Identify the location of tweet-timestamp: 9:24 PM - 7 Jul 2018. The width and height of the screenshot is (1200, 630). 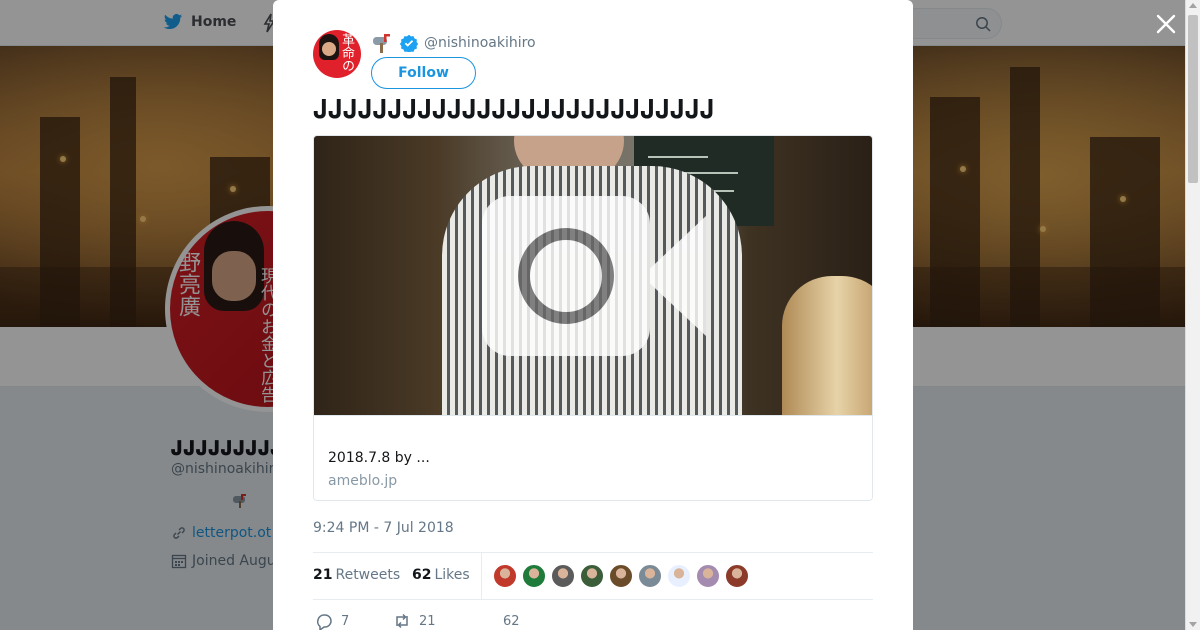
(383, 528).